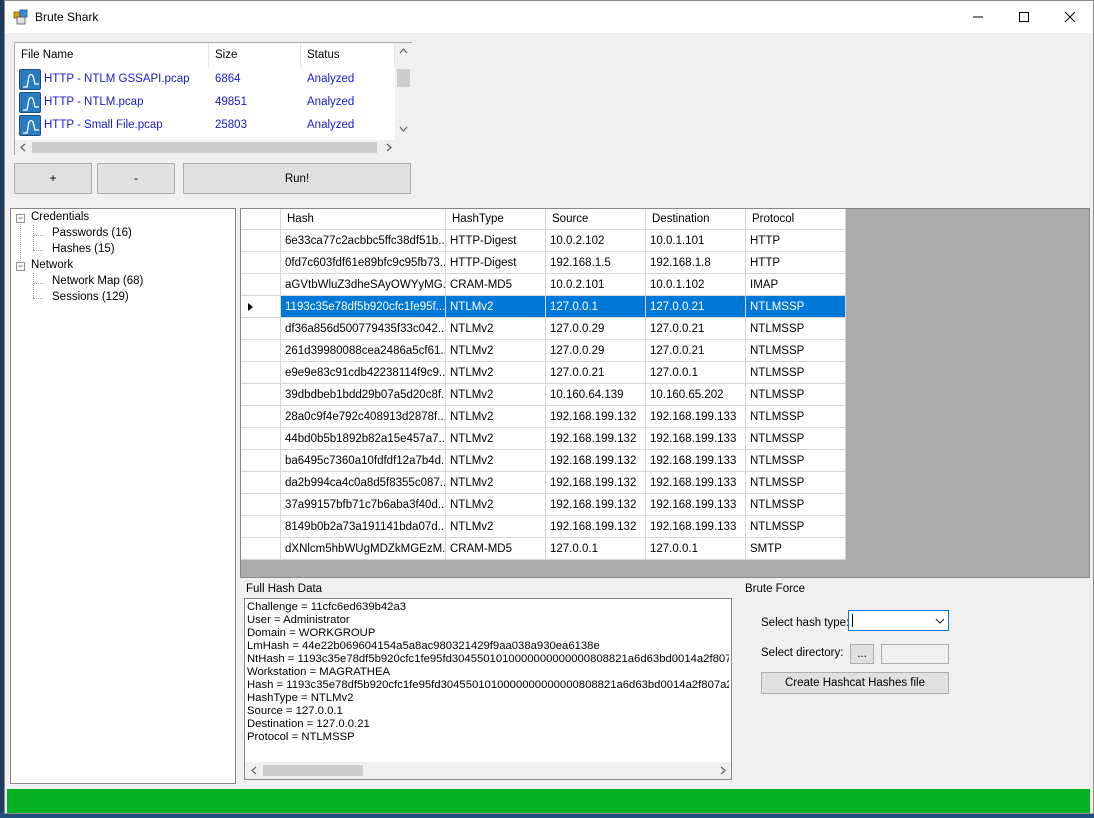 The height and width of the screenshot is (818, 1094). Describe the element at coordinates (596, 241) in the screenshot. I see `cell-source: 10.0.2.102` at that location.